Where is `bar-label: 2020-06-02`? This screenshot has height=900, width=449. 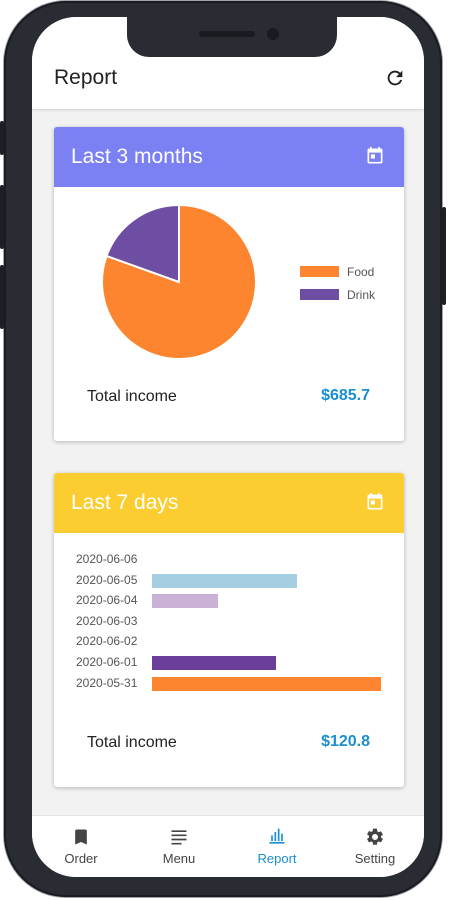 bar-label: 2020-06-02 is located at coordinates (107, 641).